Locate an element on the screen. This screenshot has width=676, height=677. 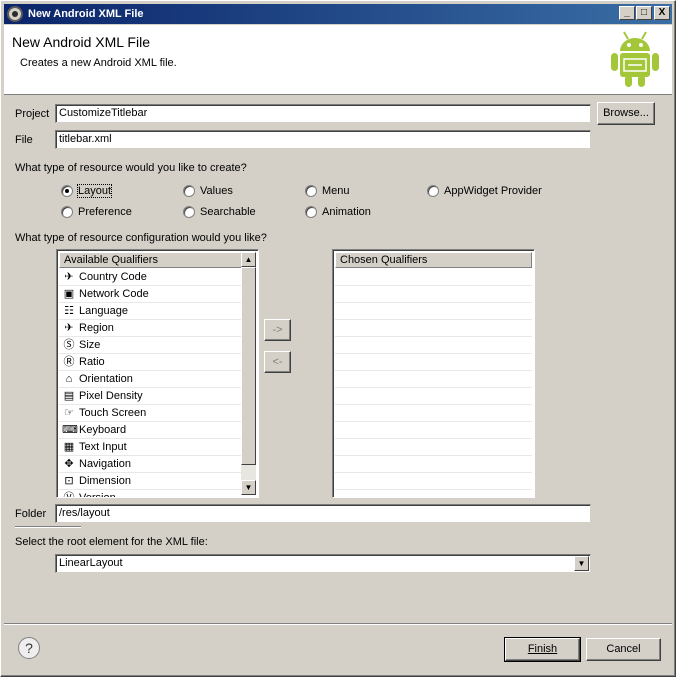
scroll-thumb is located at coordinates (248, 366).